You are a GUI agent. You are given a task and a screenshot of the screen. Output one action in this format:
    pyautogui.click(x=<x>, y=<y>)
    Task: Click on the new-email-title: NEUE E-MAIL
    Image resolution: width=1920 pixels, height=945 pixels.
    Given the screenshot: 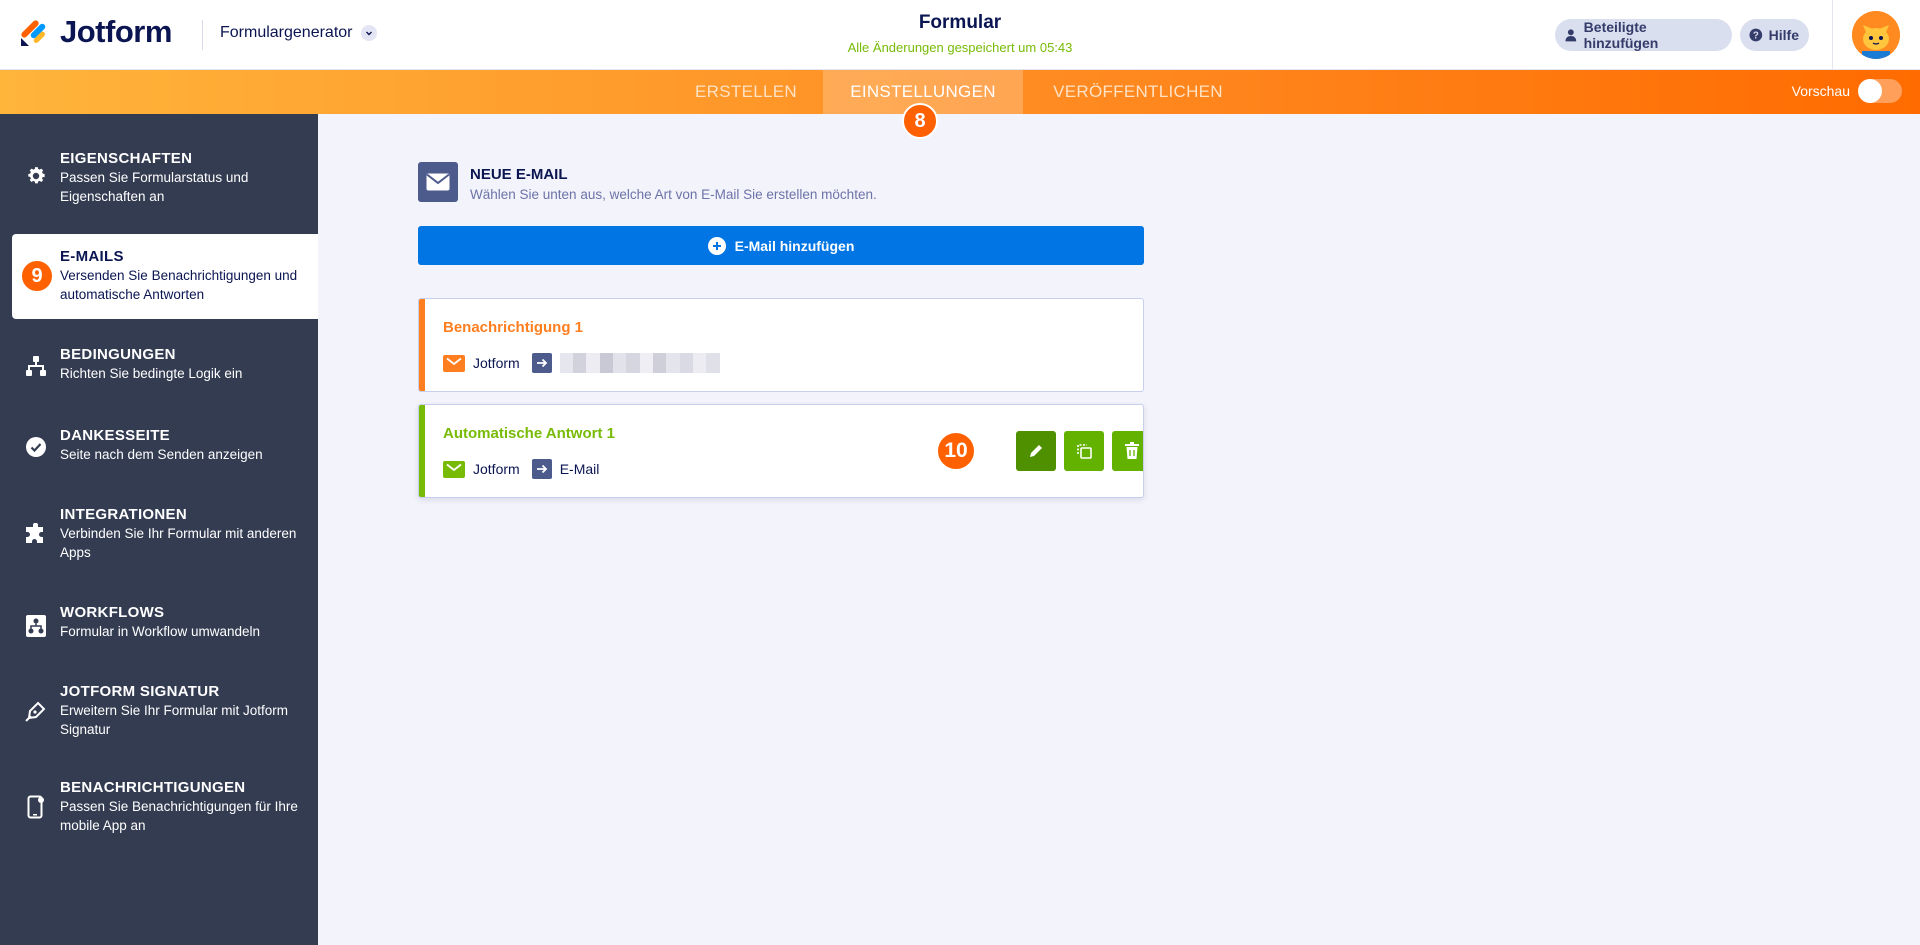 What is the action you would take?
    pyautogui.click(x=519, y=174)
    